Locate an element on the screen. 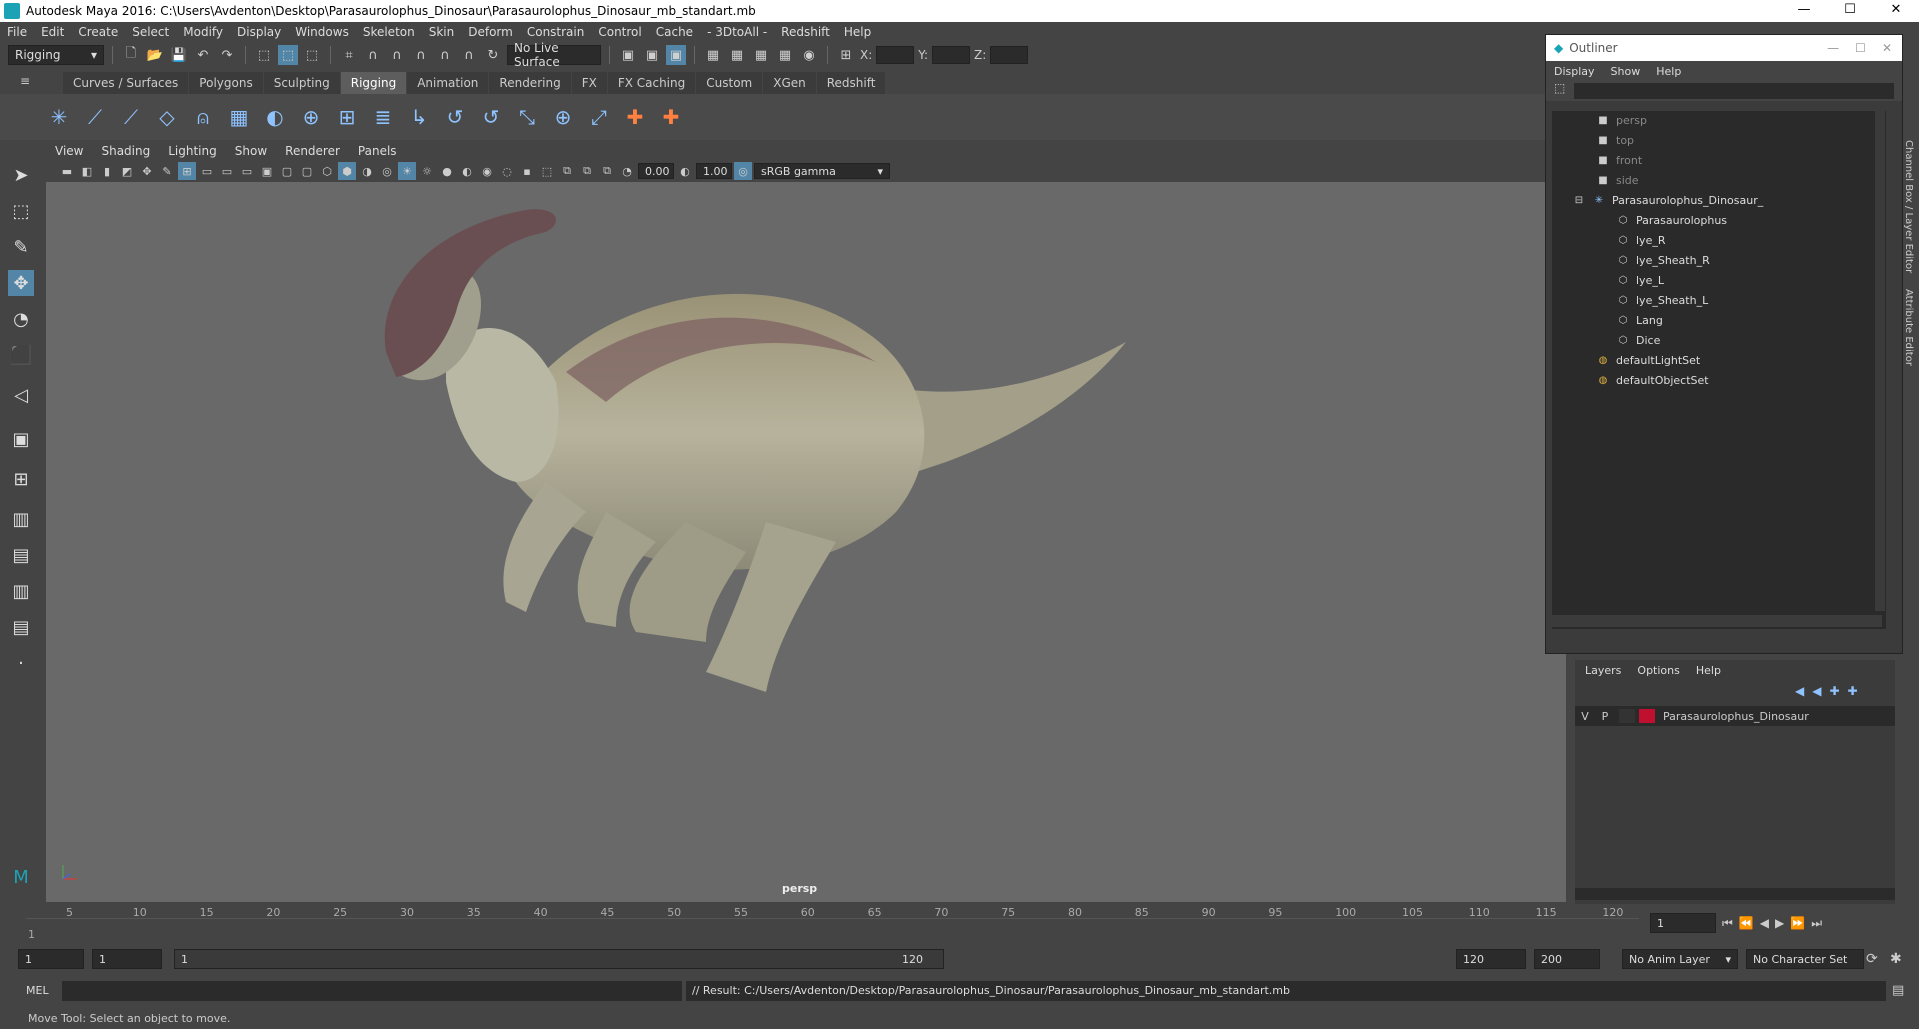 This screenshot has width=1919, height=1029. ipr-render-icon: ▦ is located at coordinates (761, 55).